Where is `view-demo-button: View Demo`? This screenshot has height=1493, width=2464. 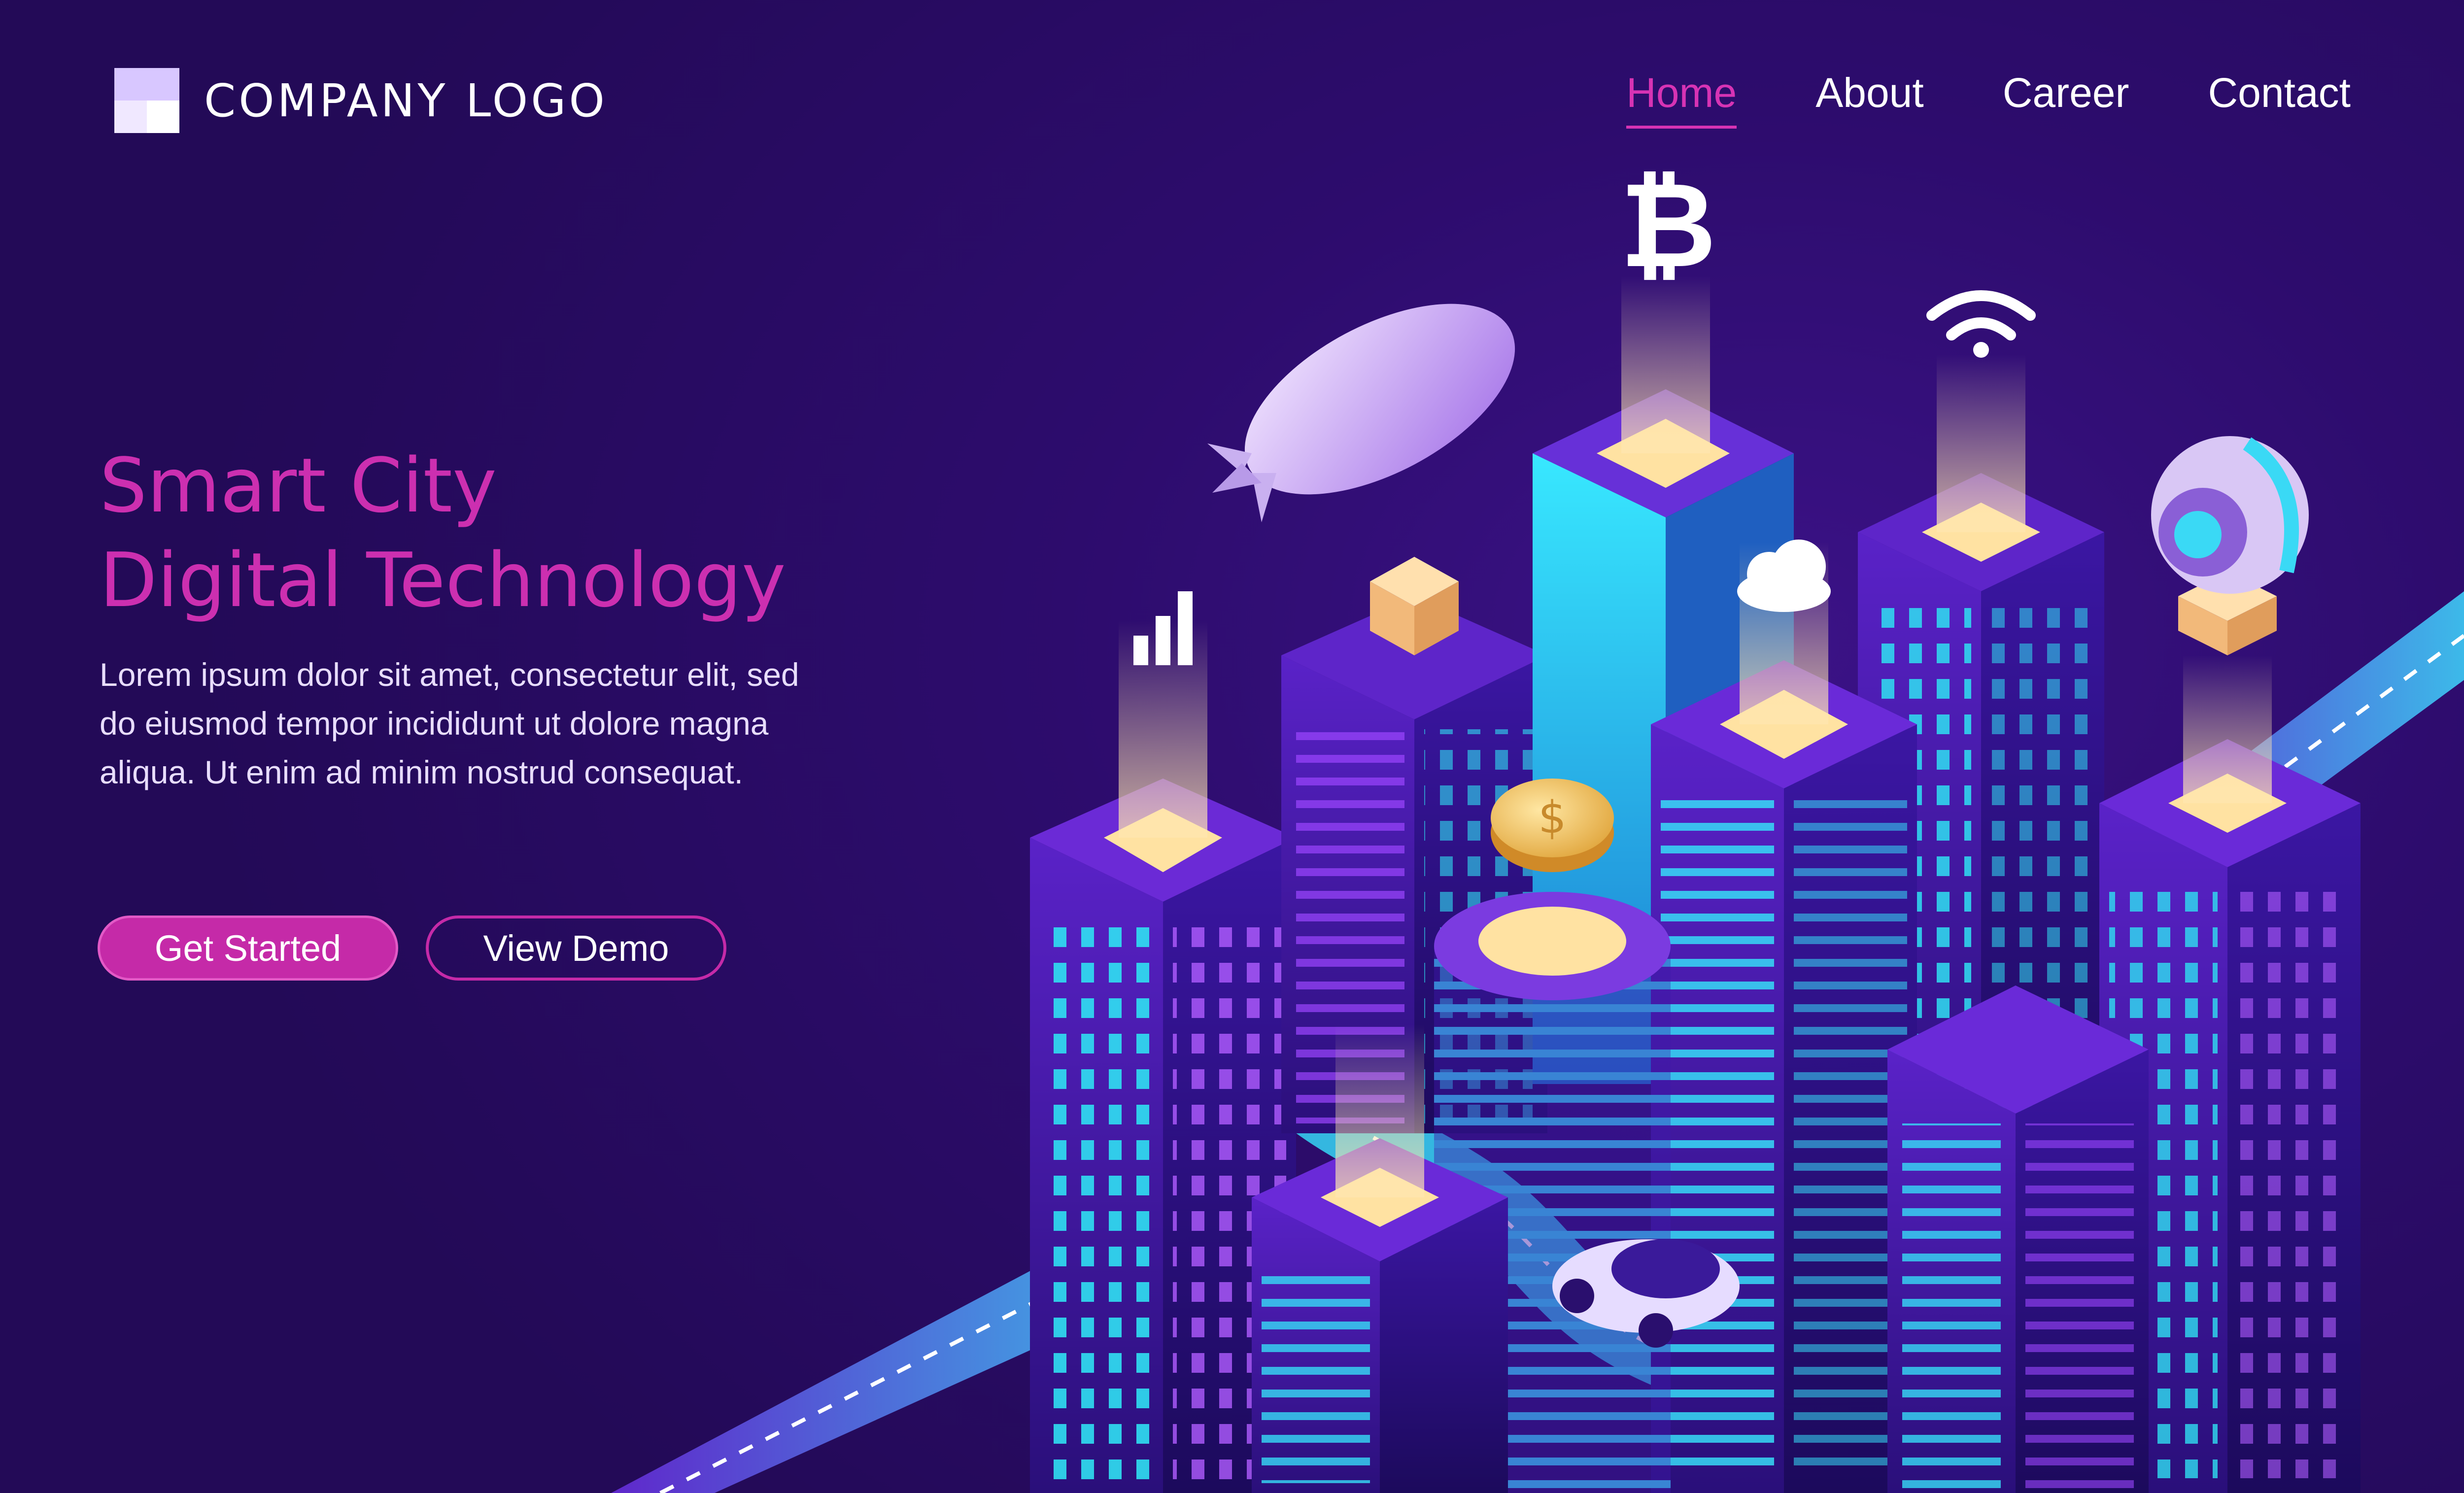 view-demo-button: View Demo is located at coordinates (576, 949).